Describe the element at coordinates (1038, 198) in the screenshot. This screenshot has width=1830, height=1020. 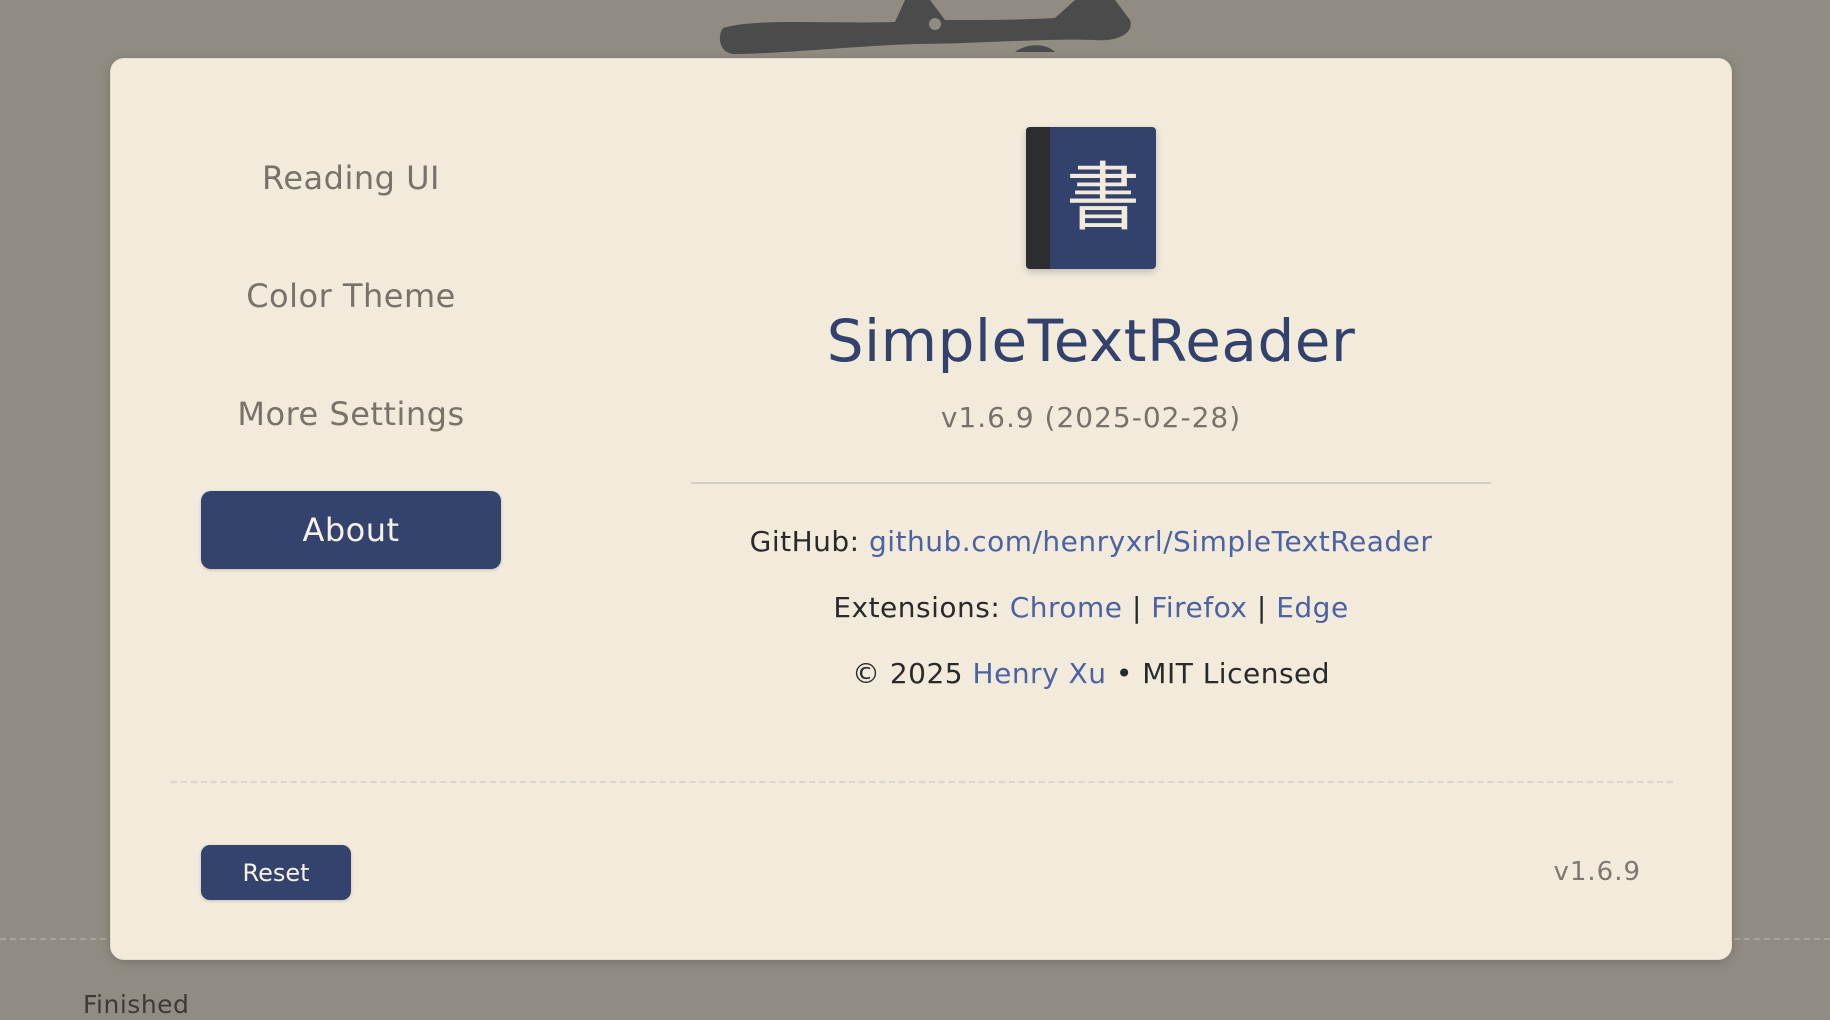
I see `book-spine` at that location.